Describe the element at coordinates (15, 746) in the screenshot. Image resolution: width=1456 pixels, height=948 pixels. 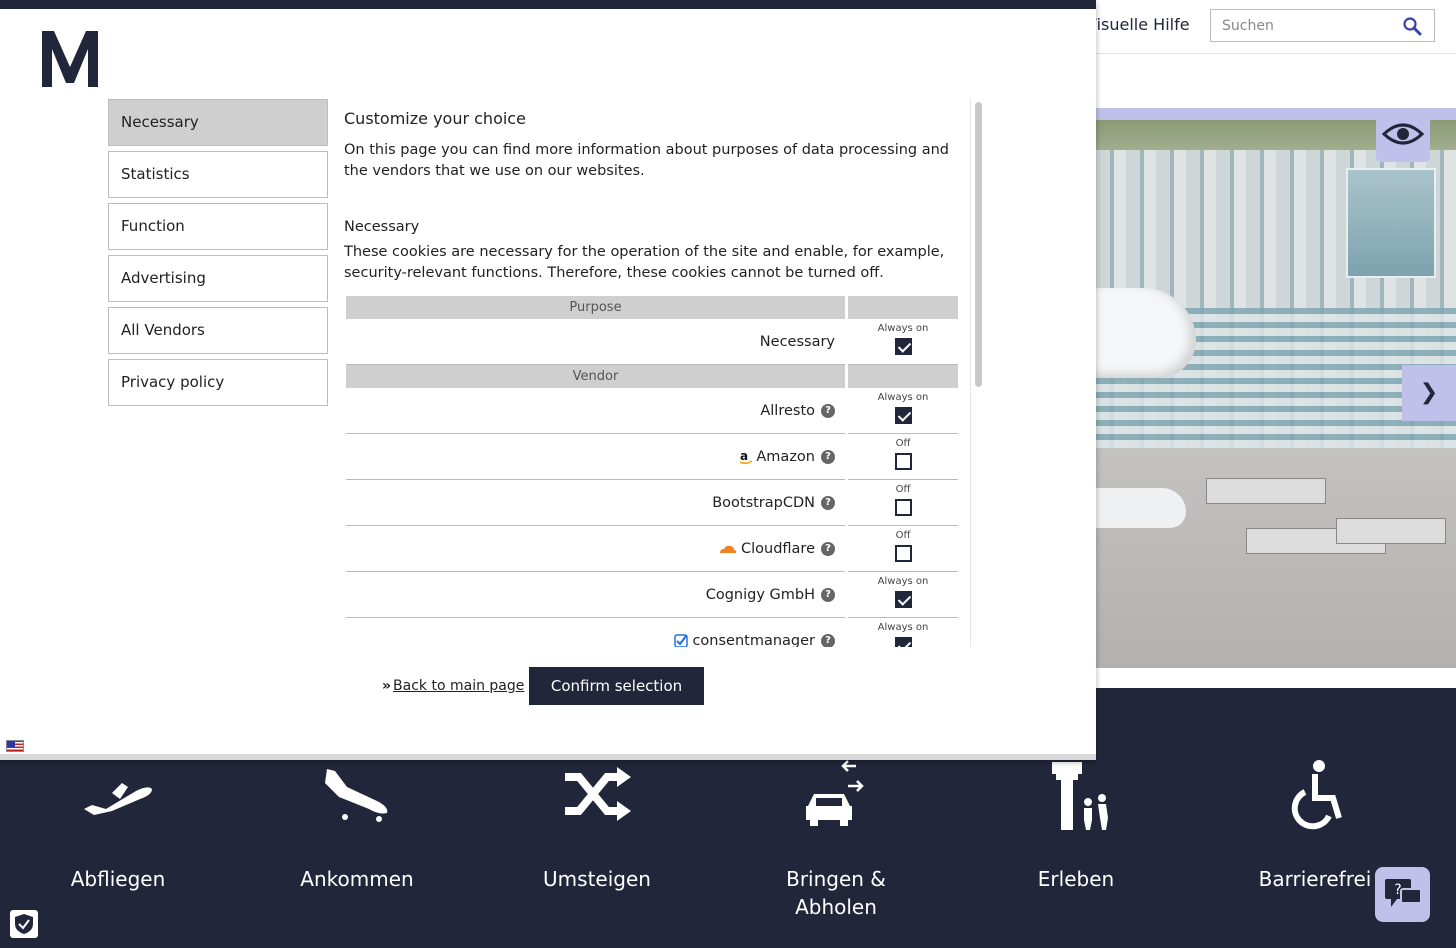
I see `language-flag-icon` at that location.